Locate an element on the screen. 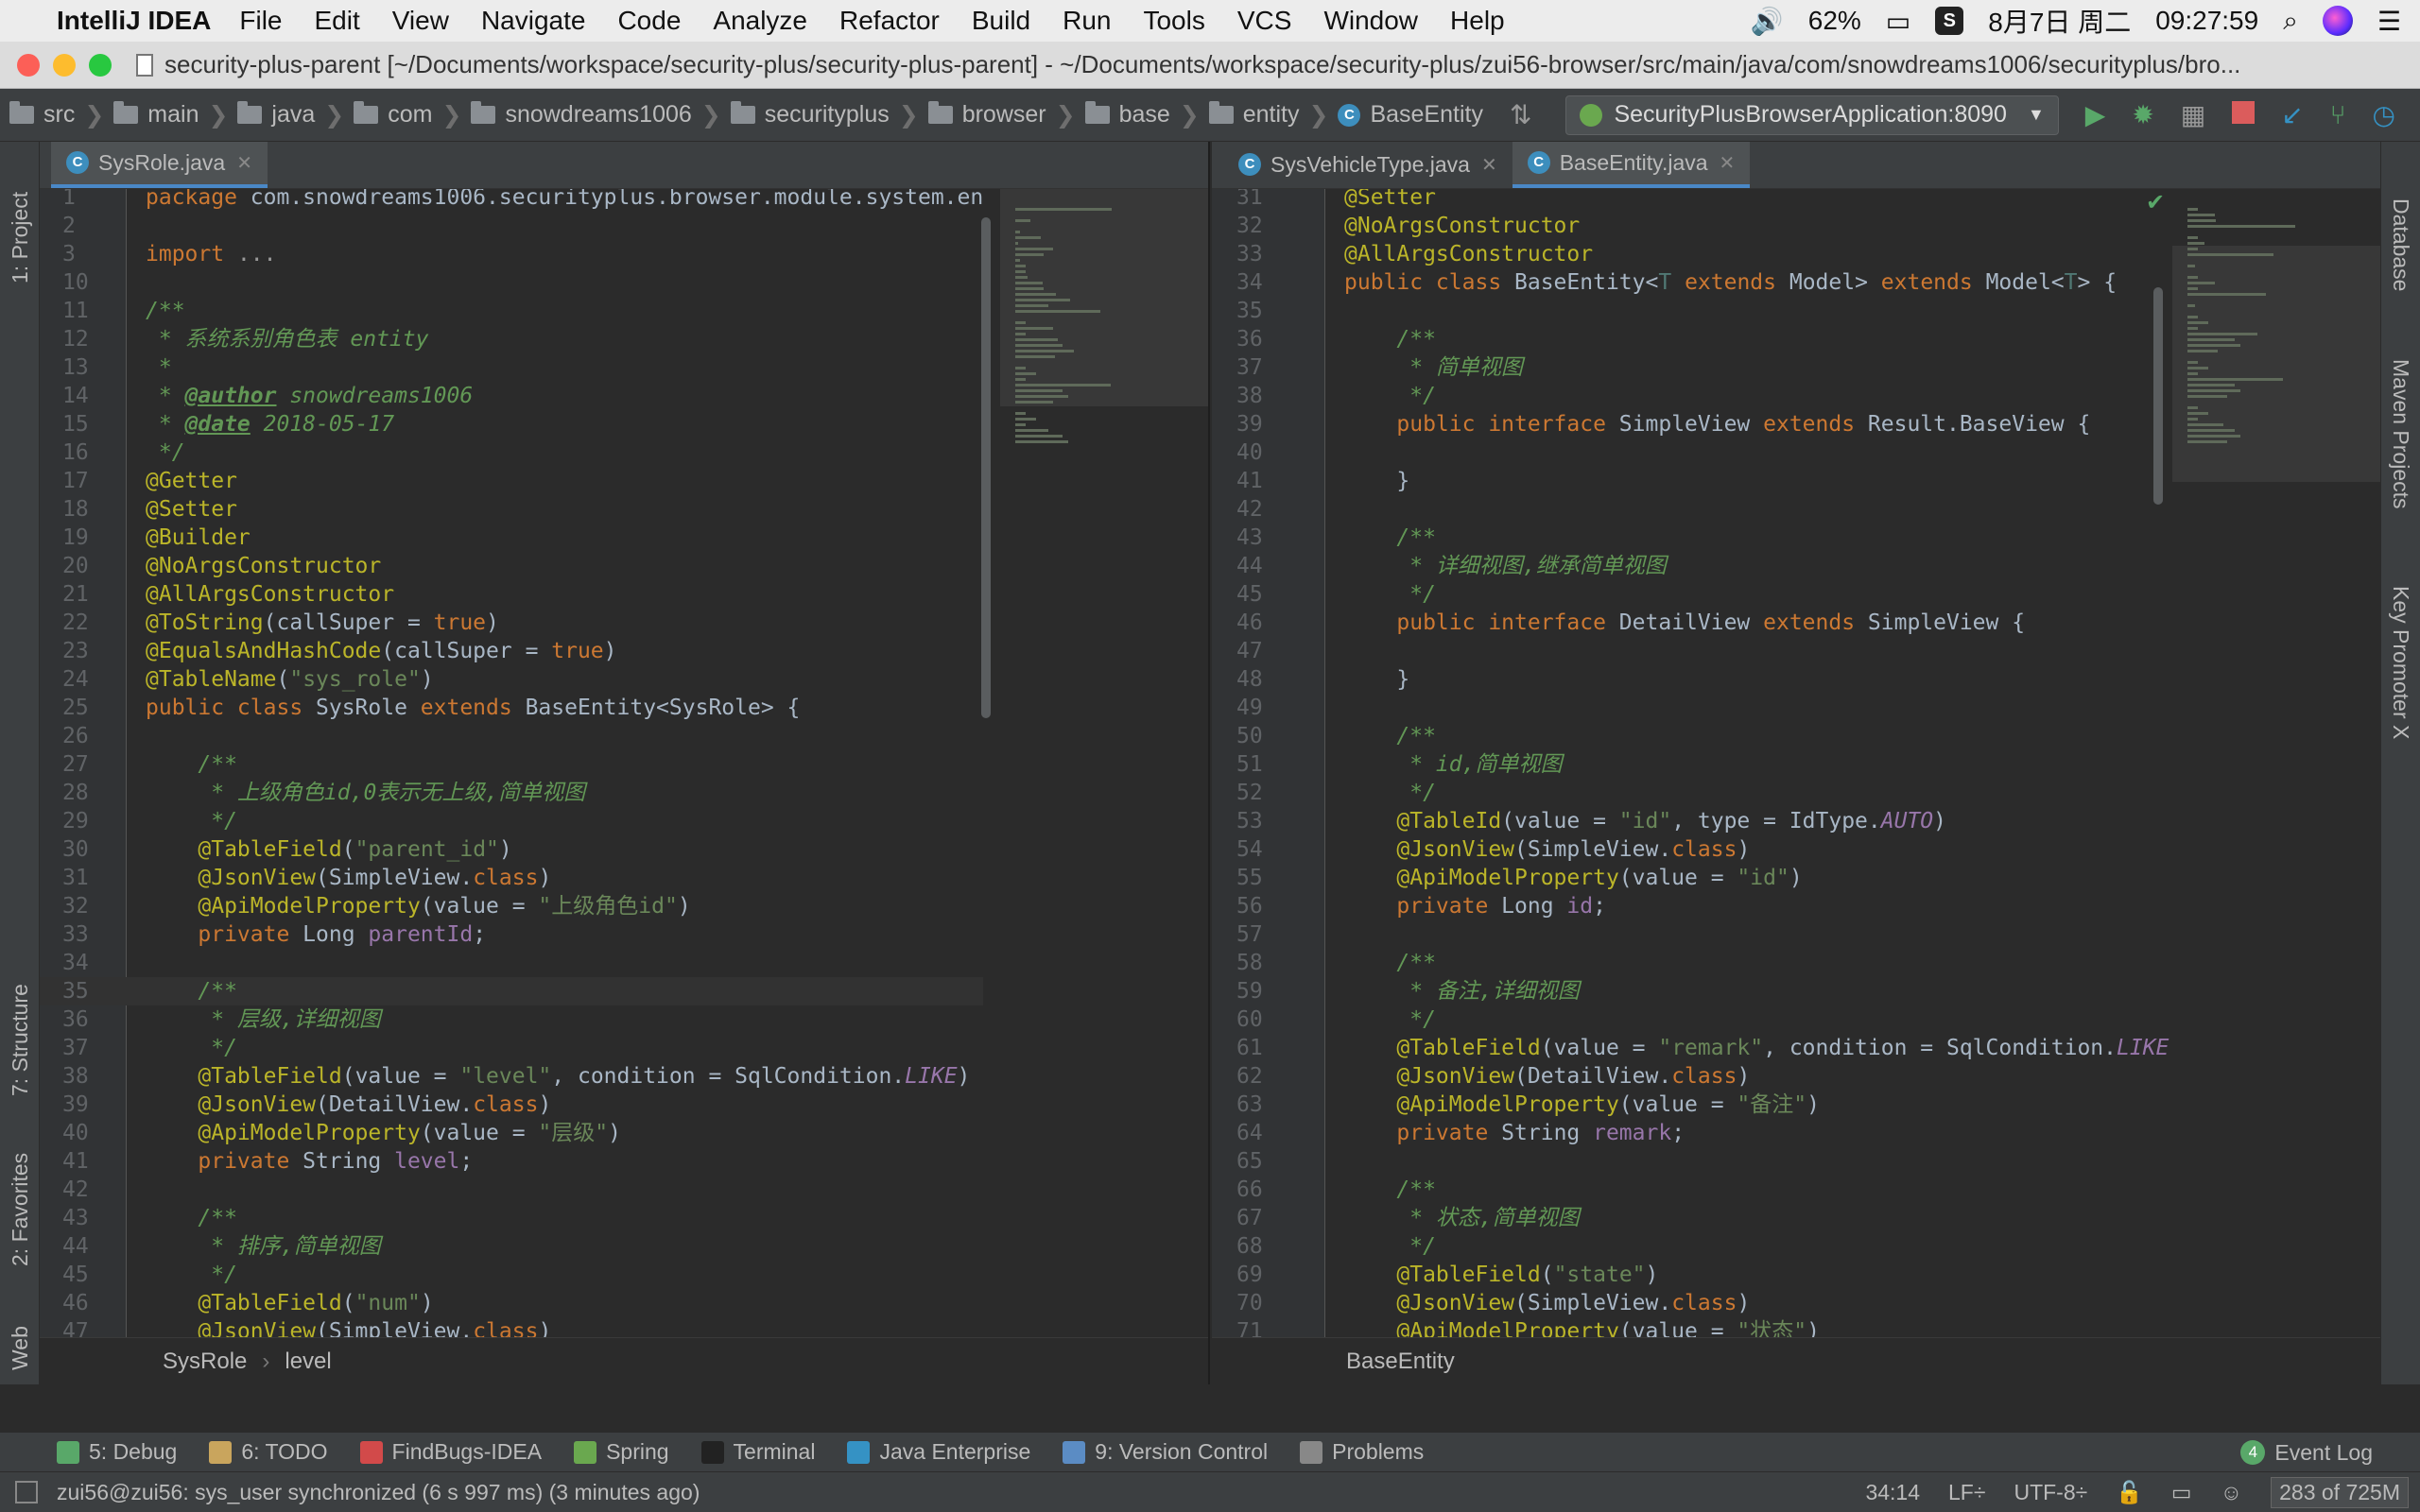 Image resolution: width=2420 pixels, height=1512 pixels. code-line: 41 private String level; is located at coordinates (512, 1161).